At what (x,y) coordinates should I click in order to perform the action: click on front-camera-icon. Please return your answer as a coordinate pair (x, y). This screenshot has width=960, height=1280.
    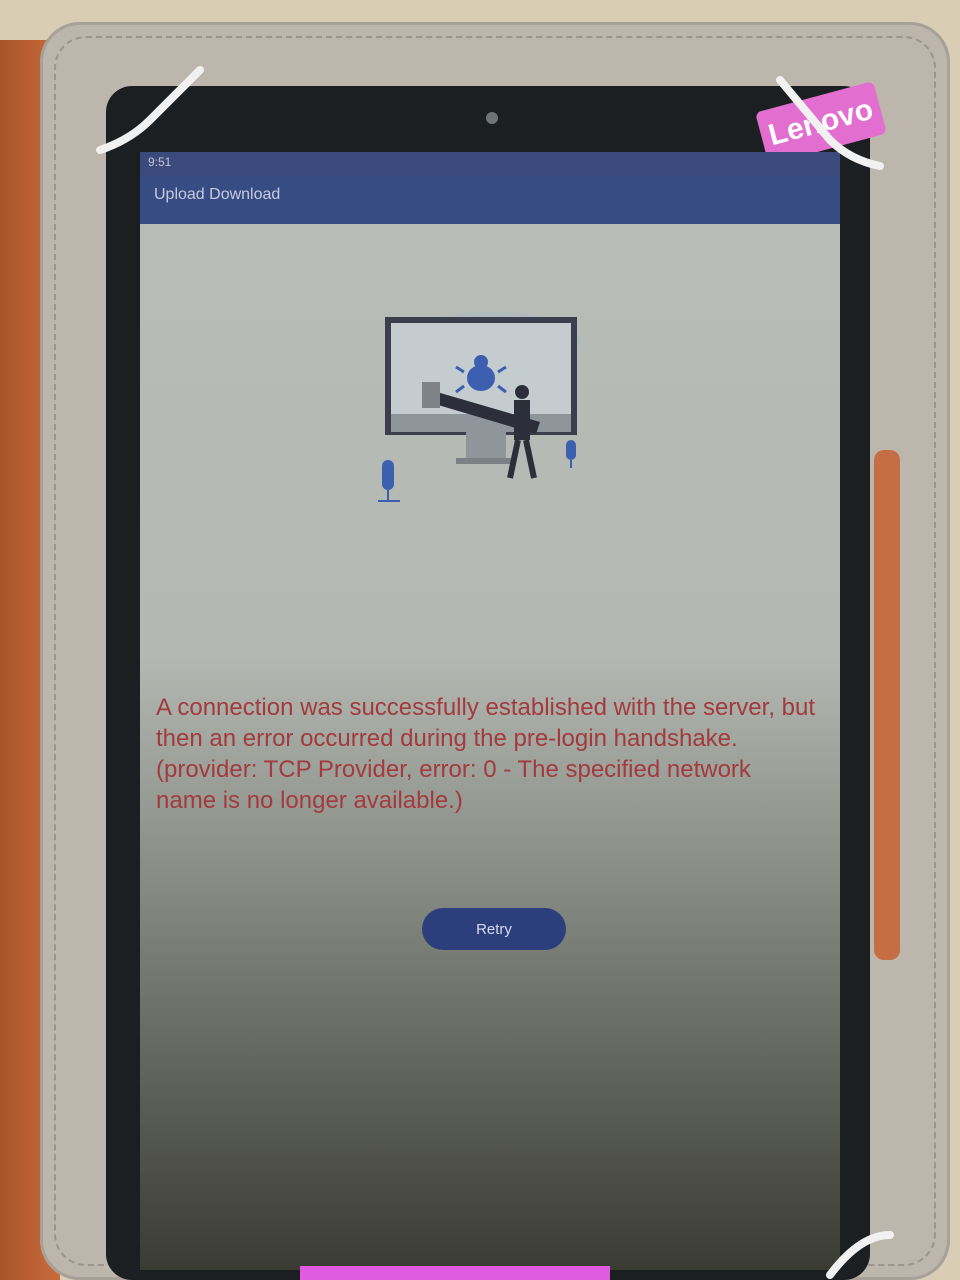
    Looking at the image, I should click on (492, 118).